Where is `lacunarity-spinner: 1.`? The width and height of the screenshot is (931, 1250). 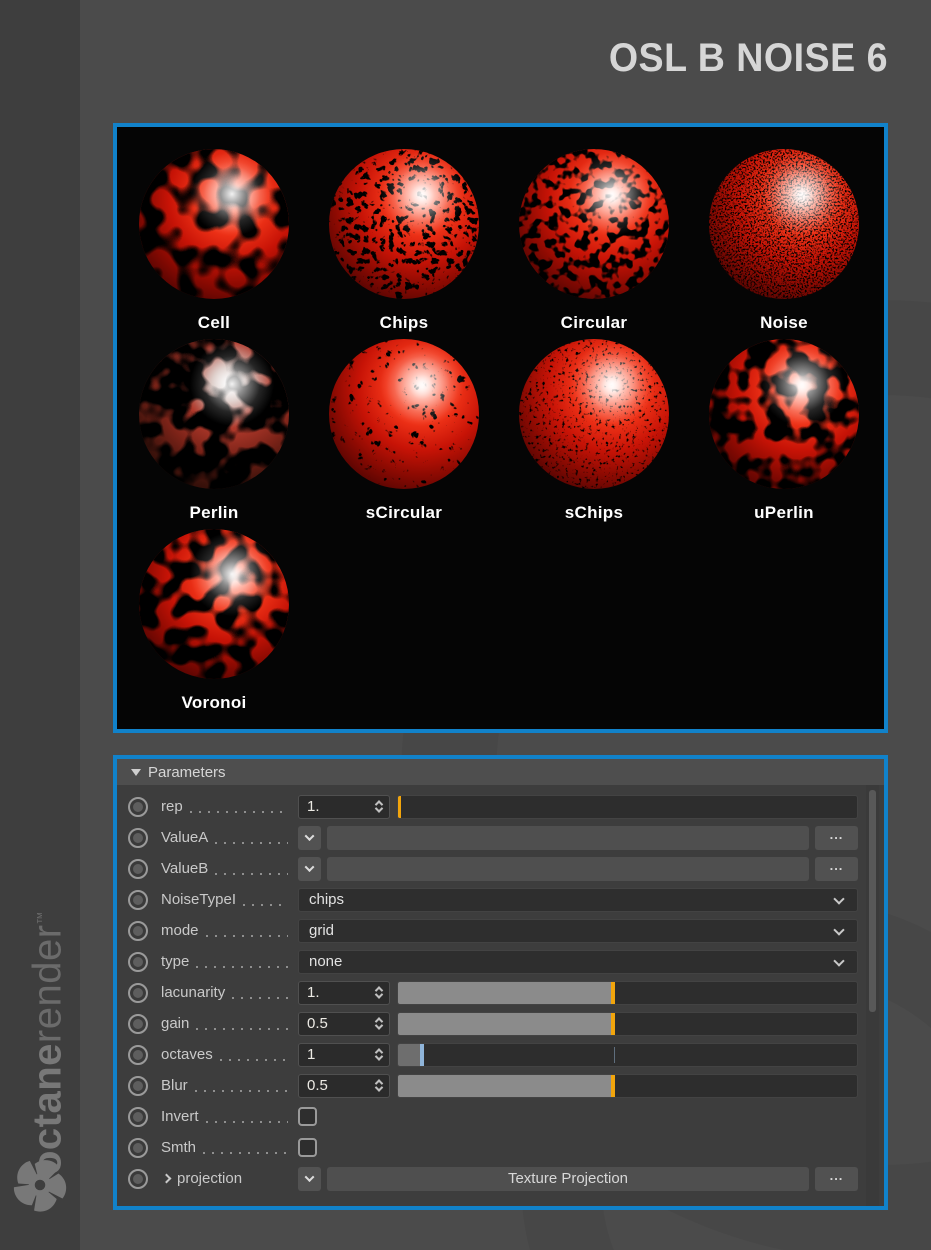 lacunarity-spinner: 1. is located at coordinates (344, 992).